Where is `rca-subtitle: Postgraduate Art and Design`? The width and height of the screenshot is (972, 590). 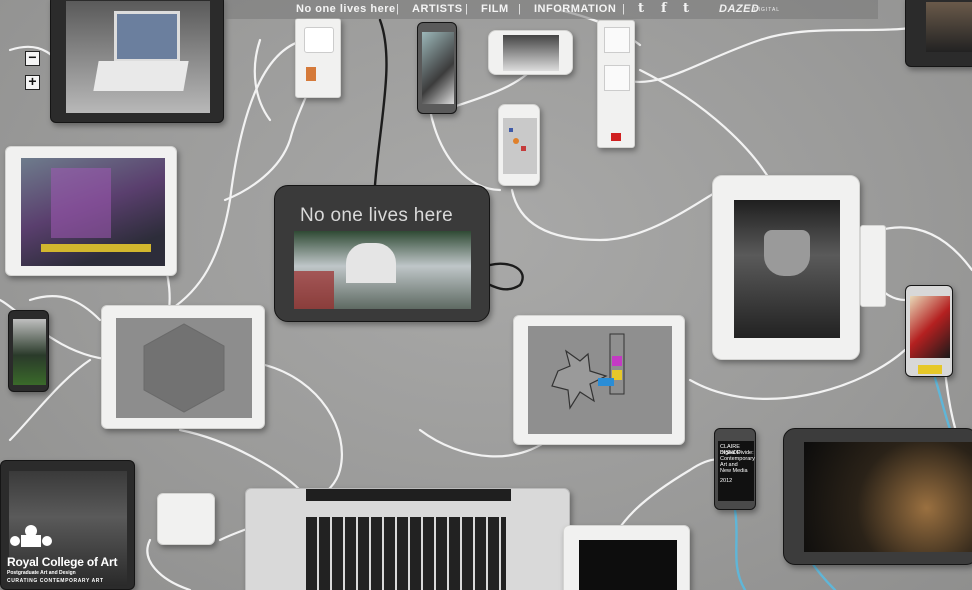
rca-subtitle: Postgraduate Art and Design is located at coordinates (41, 573).